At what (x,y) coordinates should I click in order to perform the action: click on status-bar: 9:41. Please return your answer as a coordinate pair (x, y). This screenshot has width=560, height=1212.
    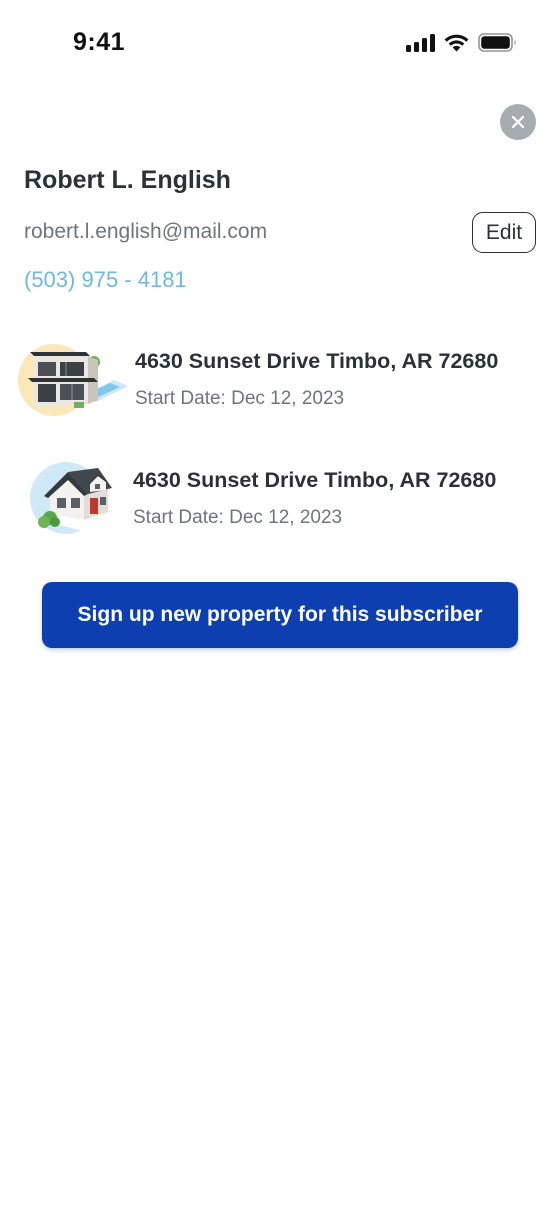
    Looking at the image, I should click on (280, 44).